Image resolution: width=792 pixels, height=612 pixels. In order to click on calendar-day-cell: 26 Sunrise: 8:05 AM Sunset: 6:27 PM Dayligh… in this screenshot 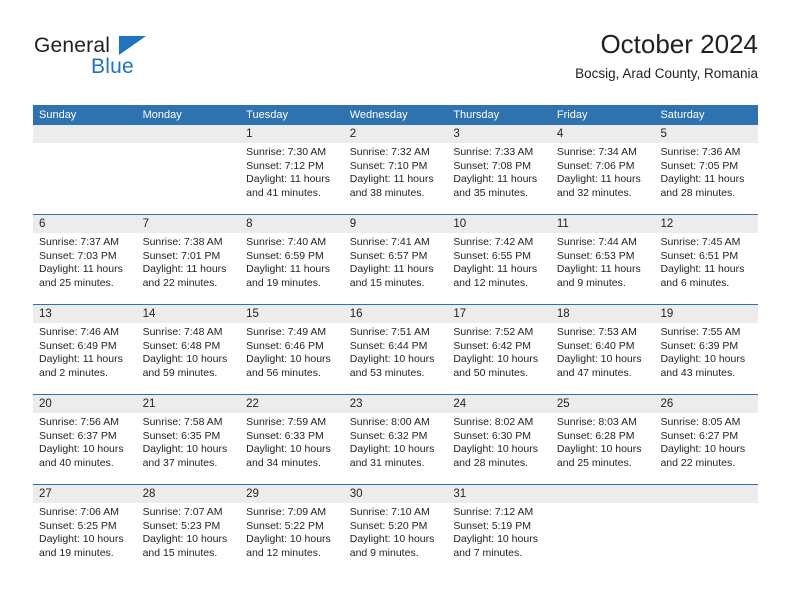, I will do `click(706, 439)`.